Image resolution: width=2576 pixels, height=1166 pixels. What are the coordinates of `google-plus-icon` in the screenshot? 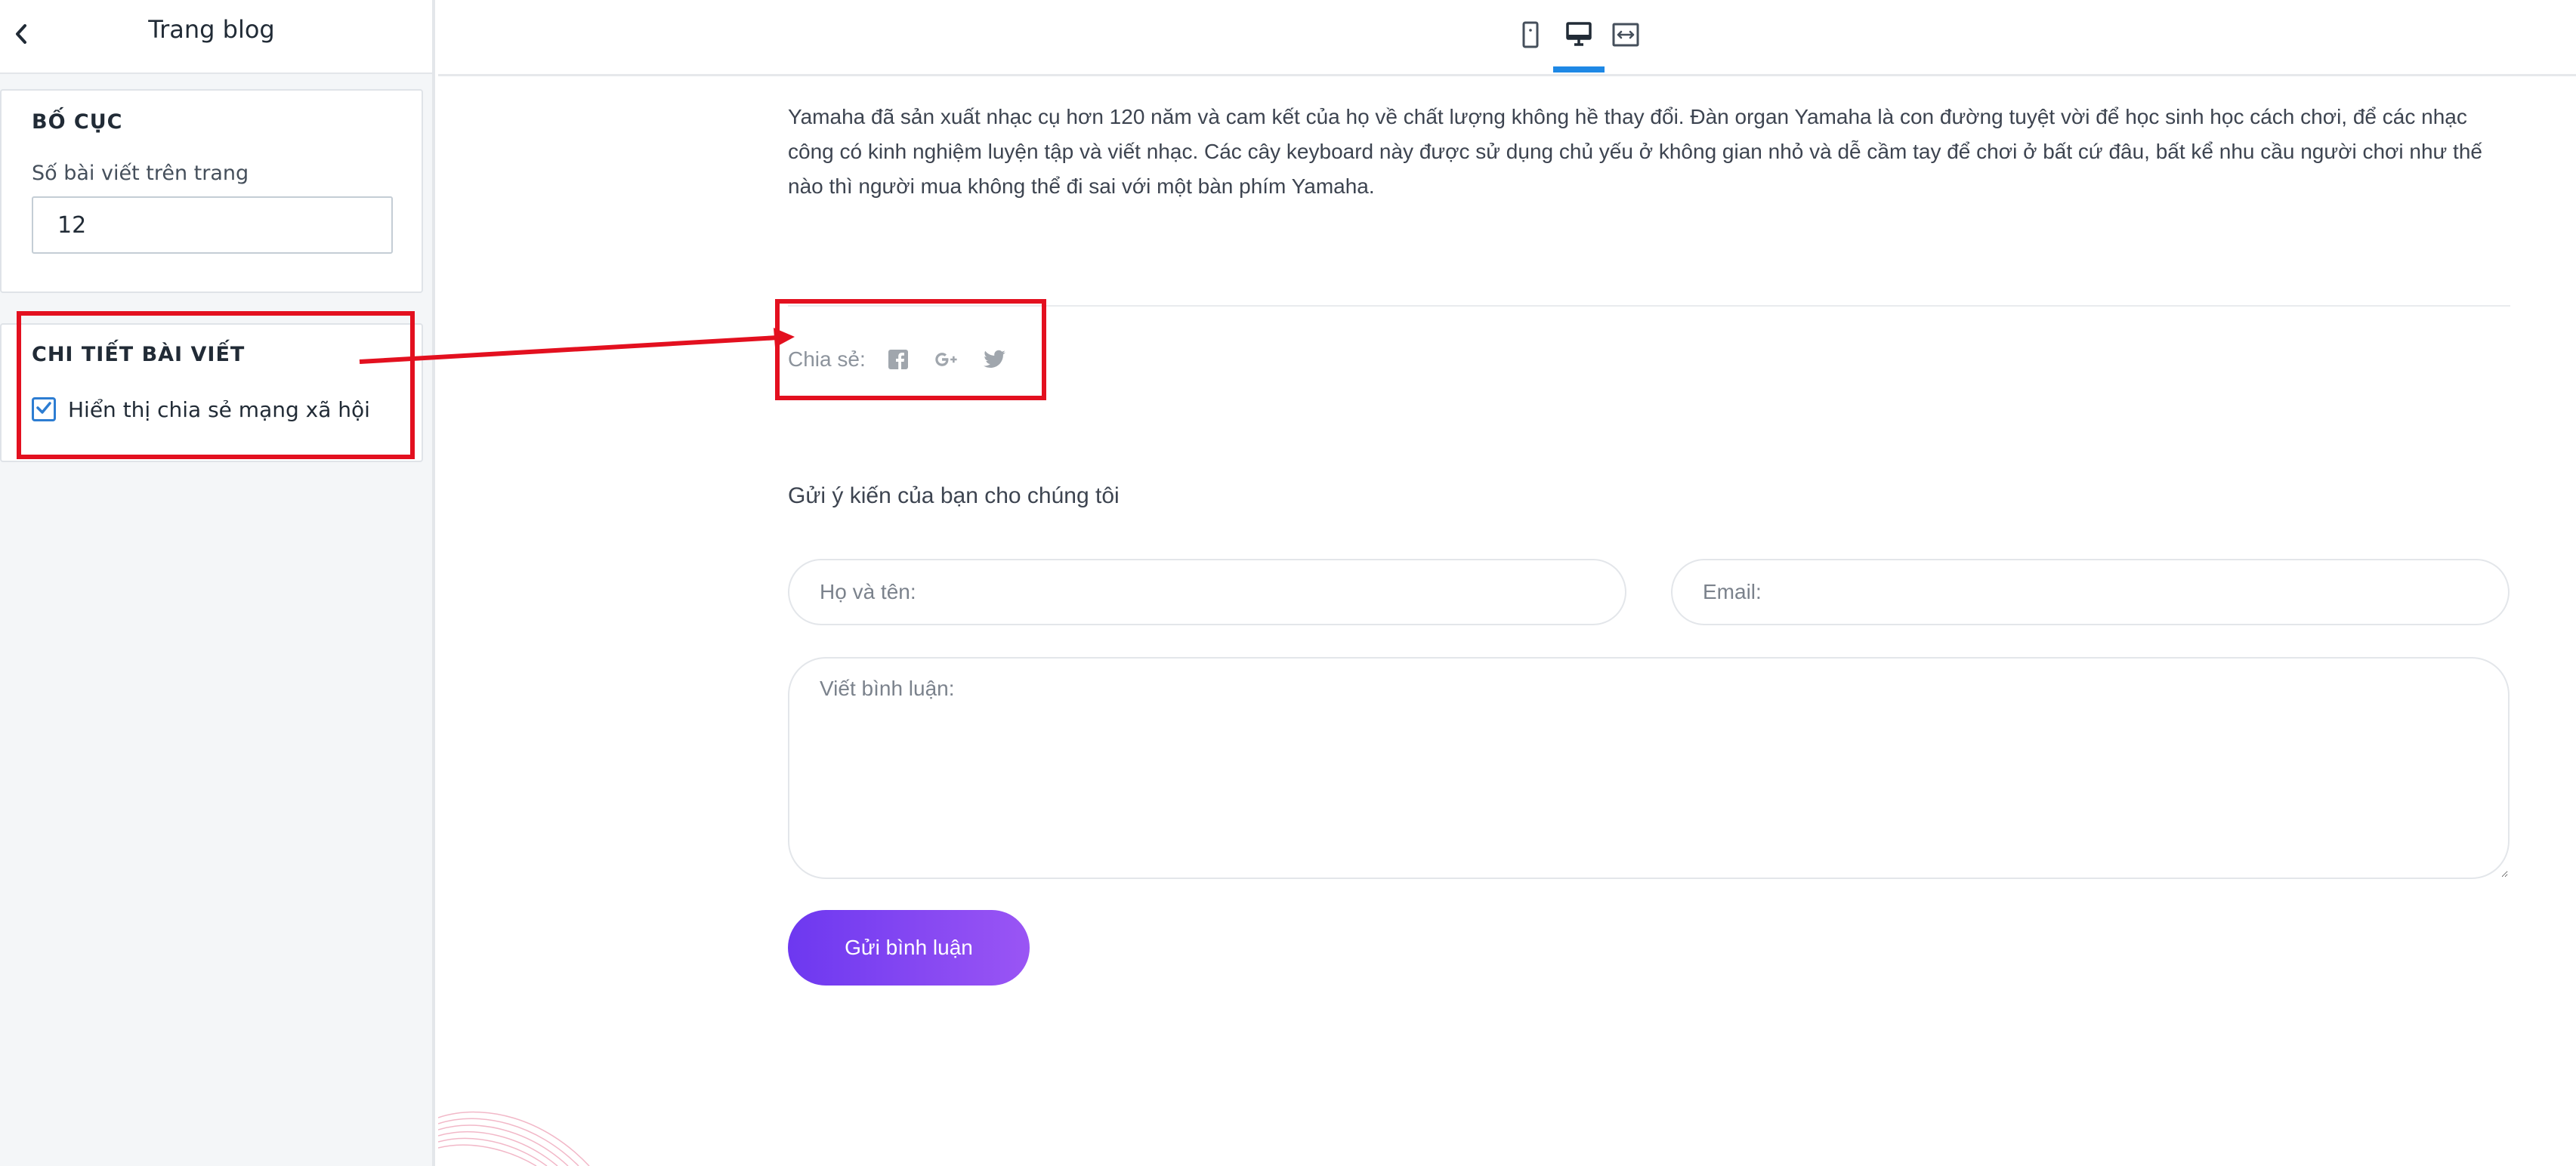 It's located at (946, 359).